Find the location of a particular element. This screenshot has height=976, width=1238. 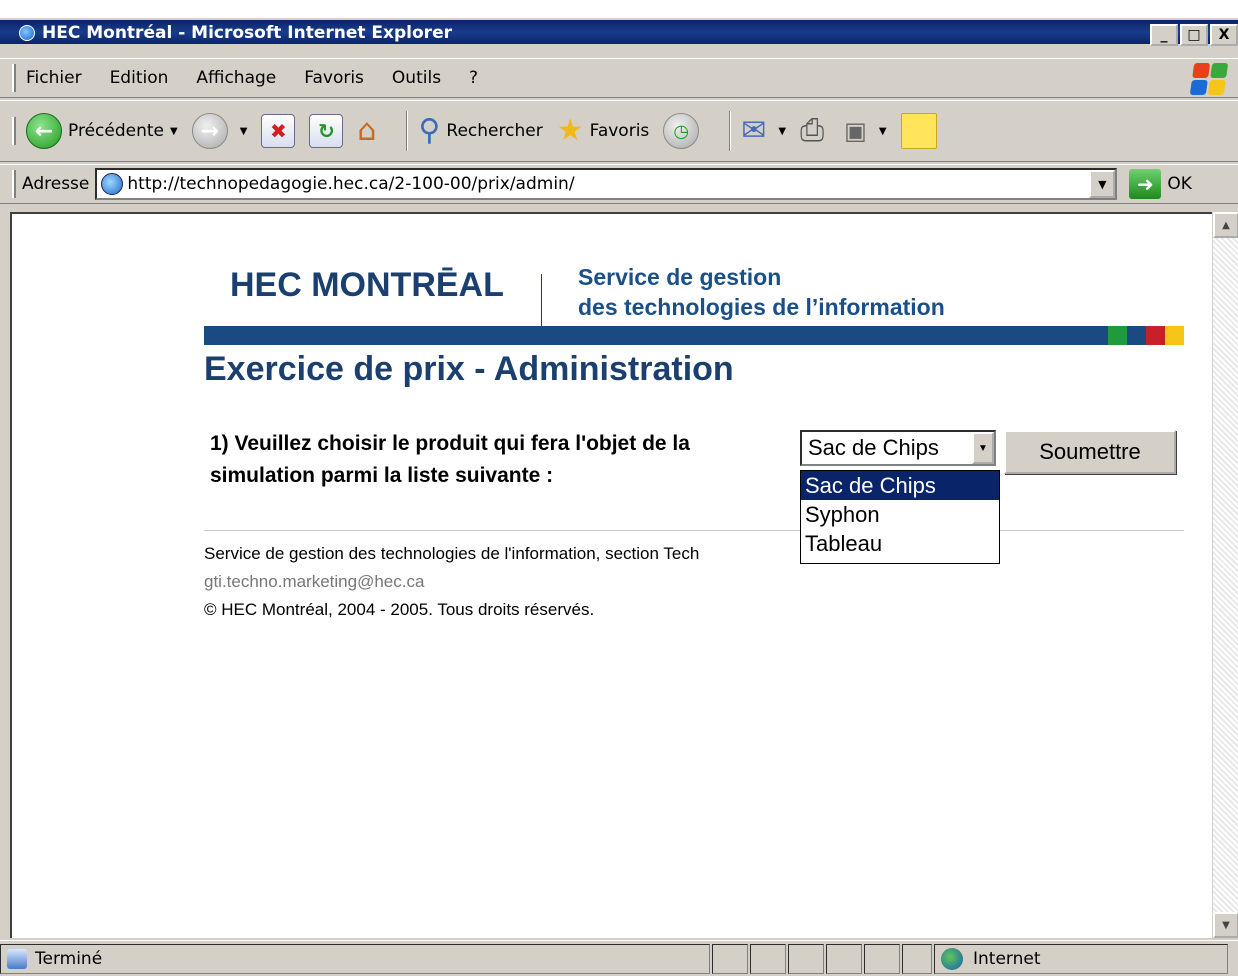

status-text: Terminé is located at coordinates (69, 958).